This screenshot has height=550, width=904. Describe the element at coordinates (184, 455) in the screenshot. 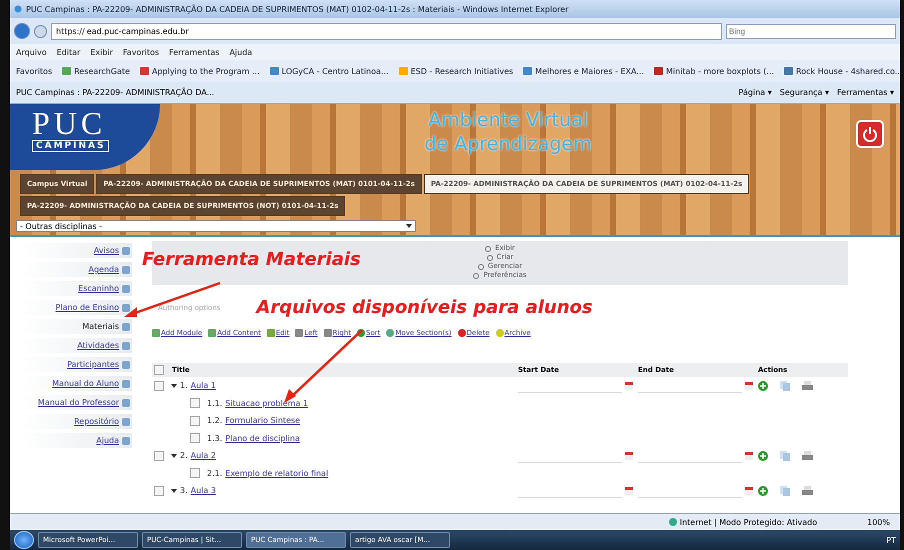

I see `item-number: 2.` at that location.